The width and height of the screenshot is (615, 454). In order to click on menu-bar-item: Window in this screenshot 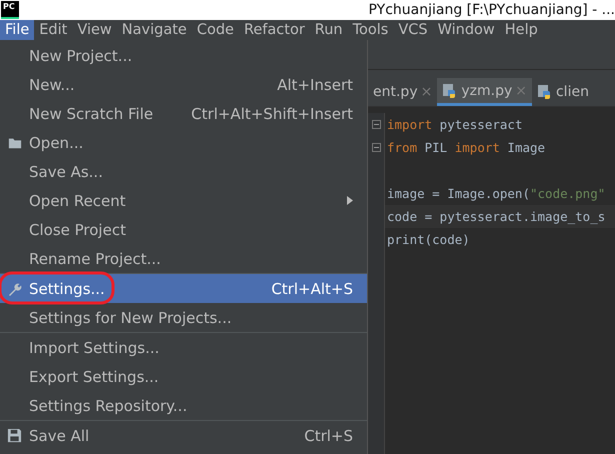, I will do `click(466, 30)`.